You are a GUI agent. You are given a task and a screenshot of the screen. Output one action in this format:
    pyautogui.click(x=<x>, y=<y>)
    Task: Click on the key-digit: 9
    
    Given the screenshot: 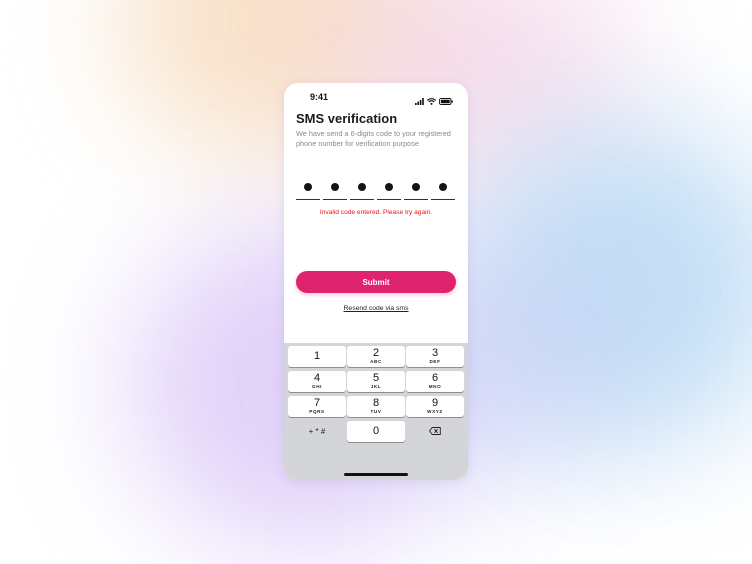 What is the action you would take?
    pyautogui.click(x=435, y=403)
    